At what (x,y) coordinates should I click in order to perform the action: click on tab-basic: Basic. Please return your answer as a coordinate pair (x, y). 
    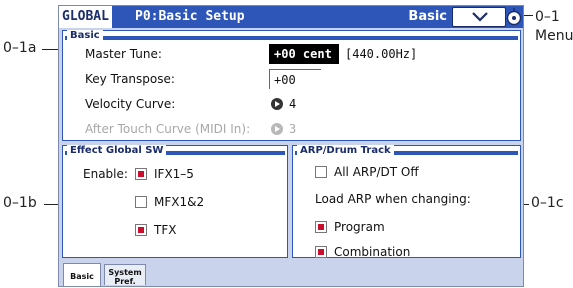
    Looking at the image, I should click on (82, 274).